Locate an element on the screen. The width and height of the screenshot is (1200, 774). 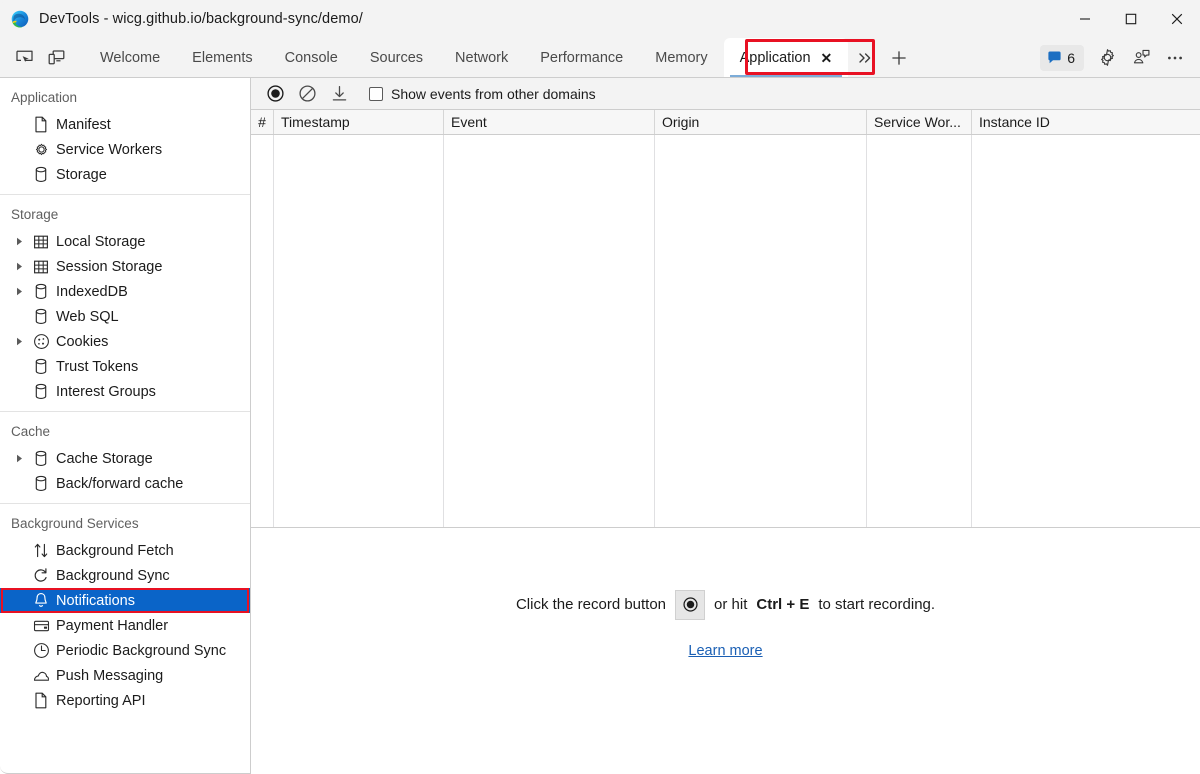
column-header-number: # is located at coordinates (262, 122).